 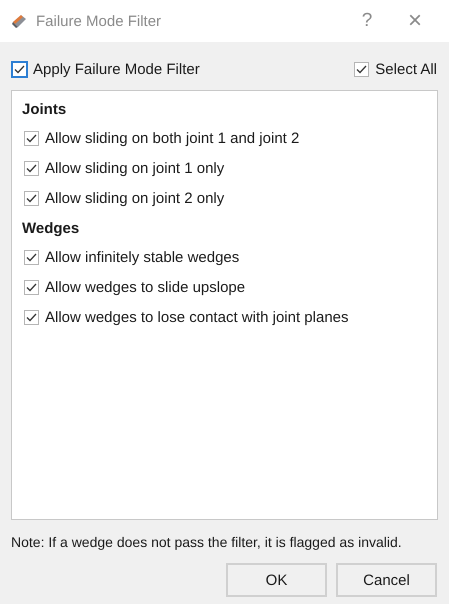 I want to click on checkbox: Allow wedges to lose contact with joint planes, so click(x=226, y=317).